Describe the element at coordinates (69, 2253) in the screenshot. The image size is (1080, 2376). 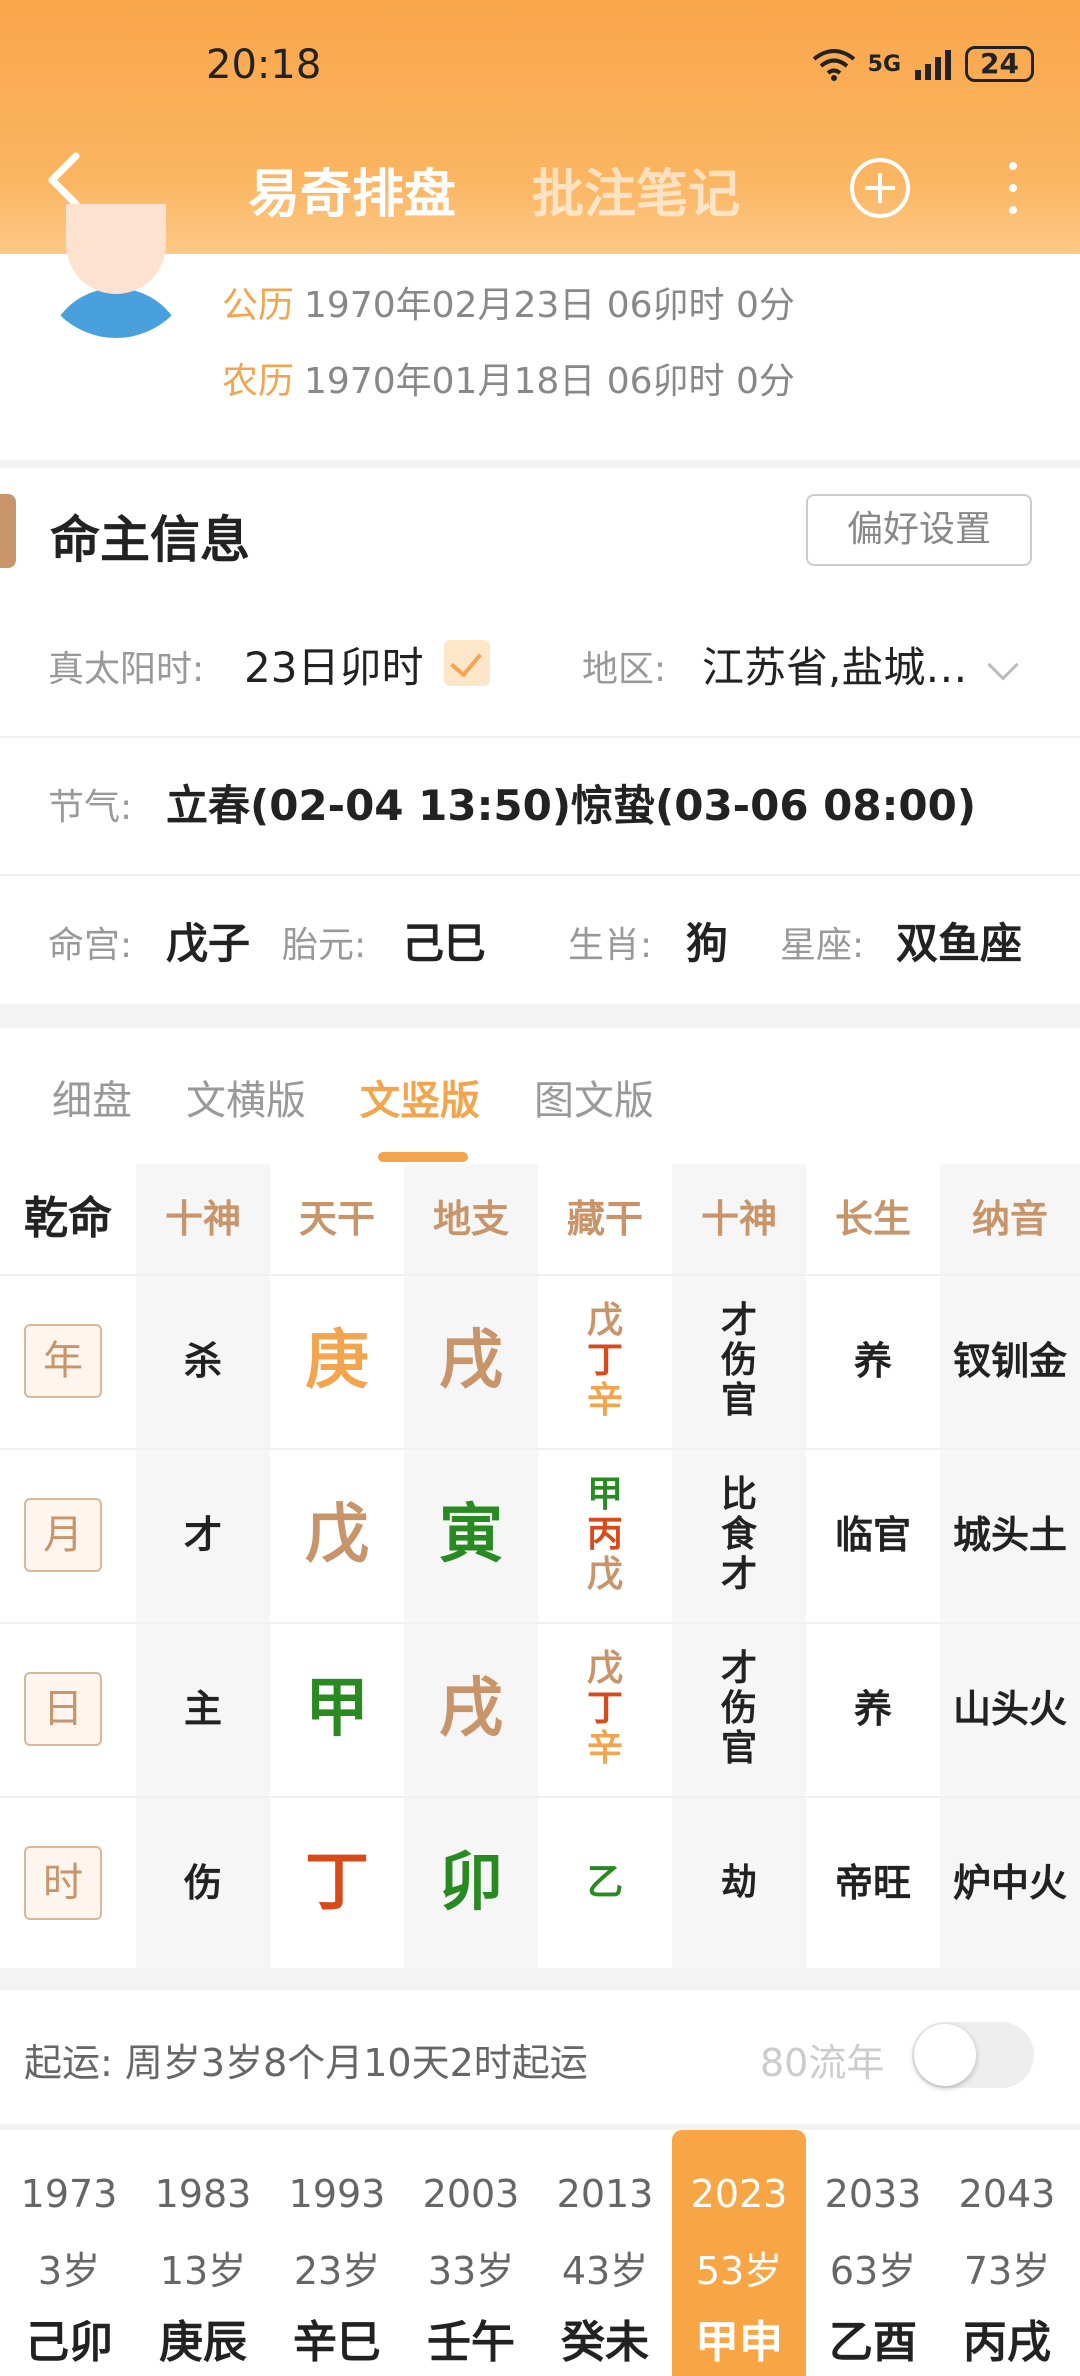
I see `dayun-item: 1973 3岁 己卯` at that location.